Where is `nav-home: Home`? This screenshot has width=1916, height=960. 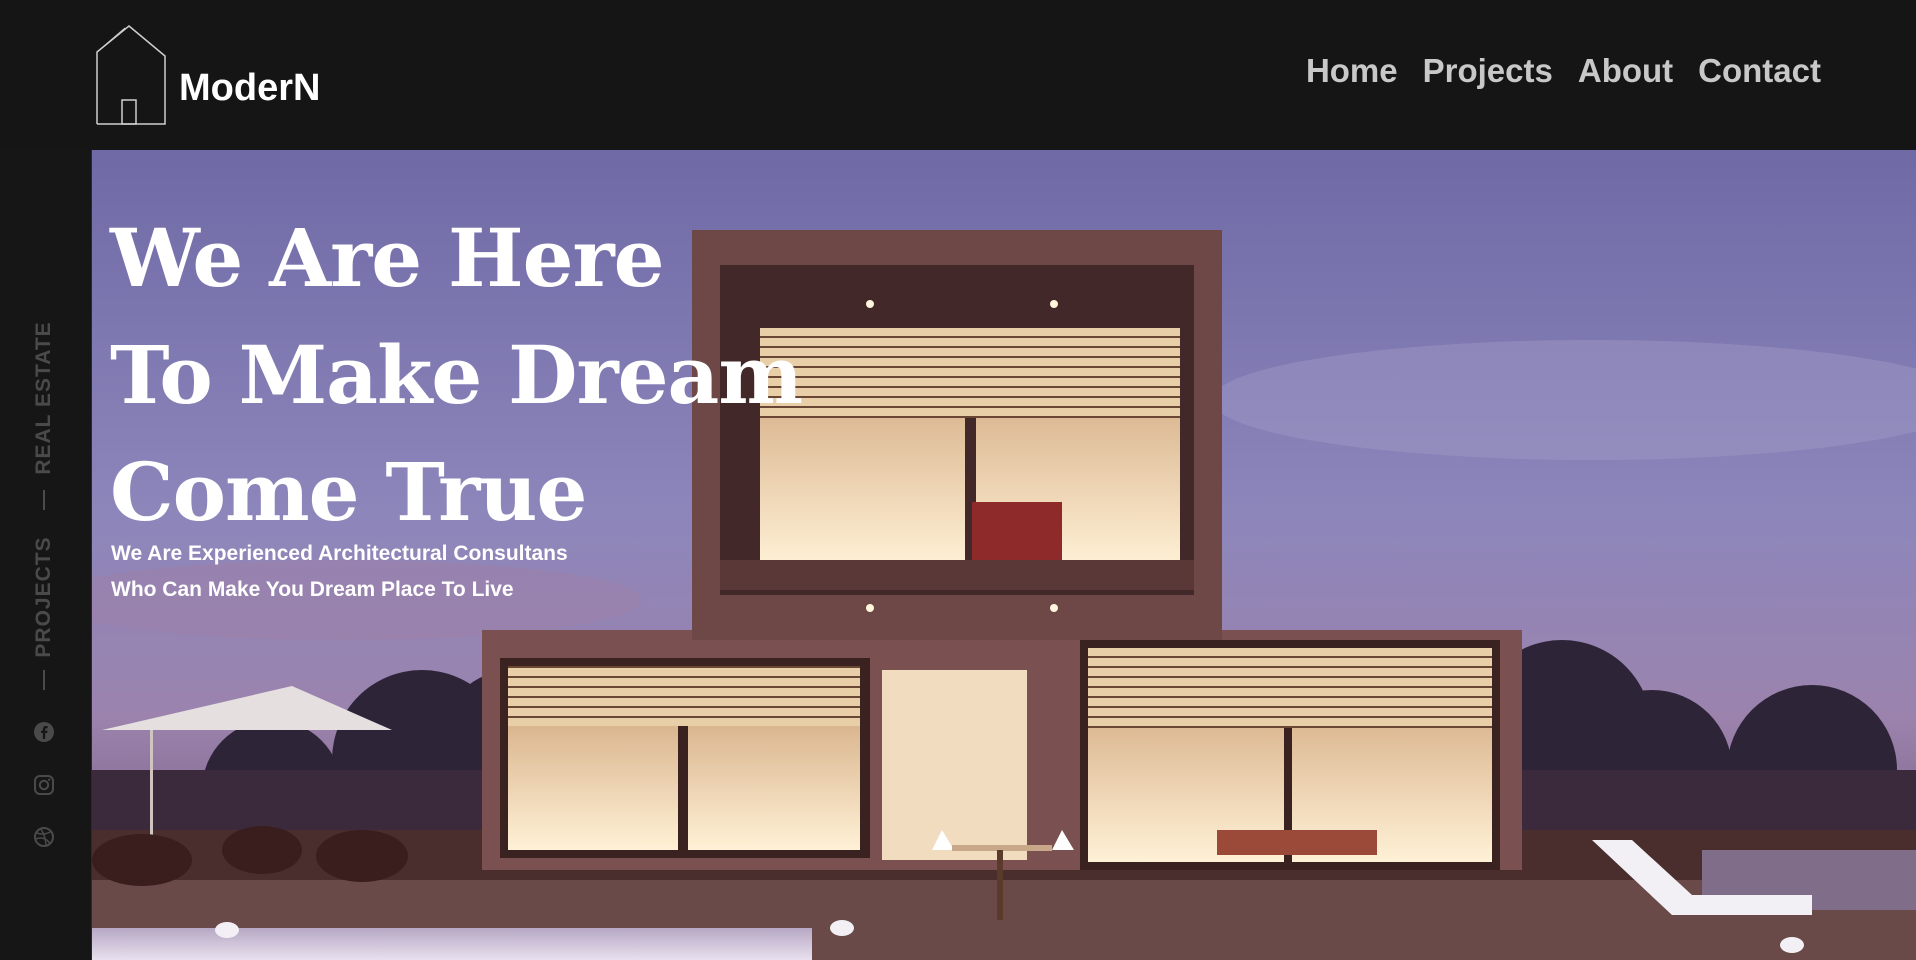 nav-home: Home is located at coordinates (1352, 71).